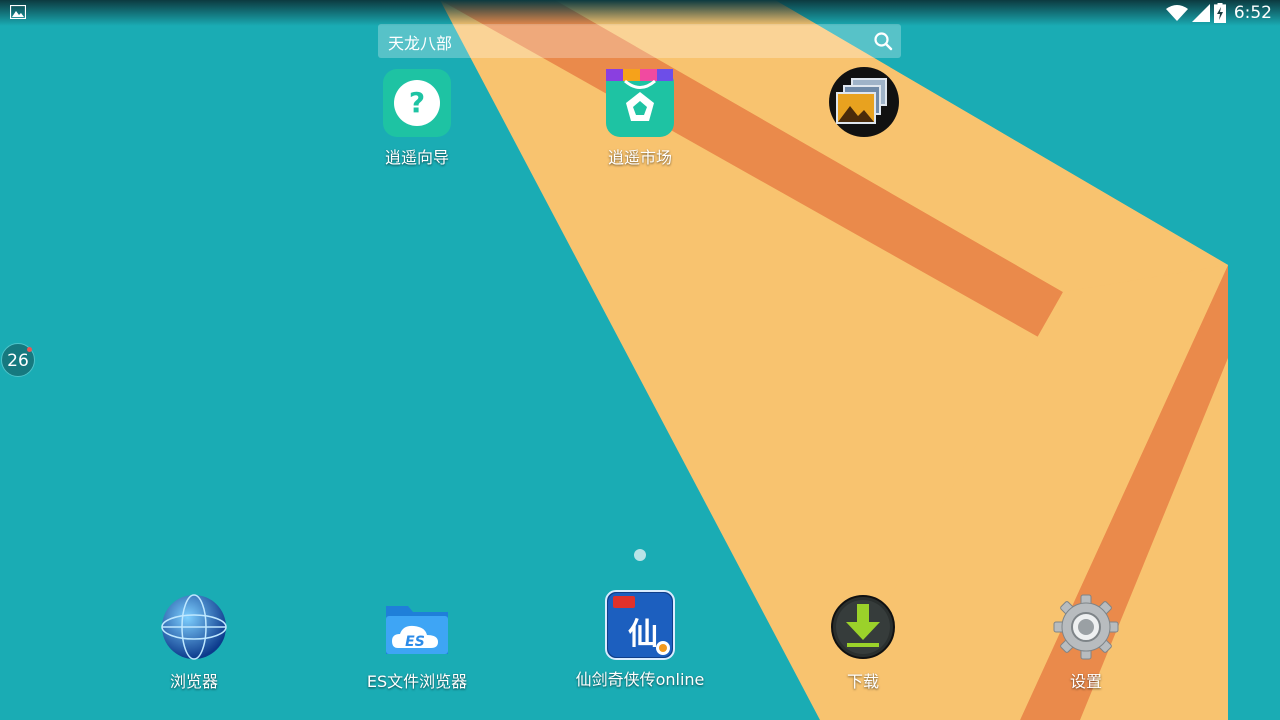 The width and height of the screenshot is (1280, 720). Describe the element at coordinates (417, 681) in the screenshot. I see `app-label: ES文件浏览器` at that location.